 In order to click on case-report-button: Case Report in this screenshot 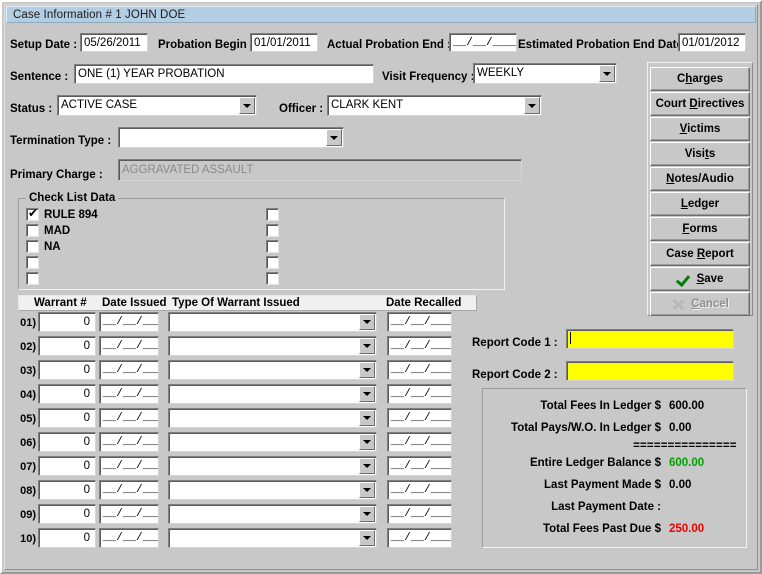, I will do `click(700, 254)`.